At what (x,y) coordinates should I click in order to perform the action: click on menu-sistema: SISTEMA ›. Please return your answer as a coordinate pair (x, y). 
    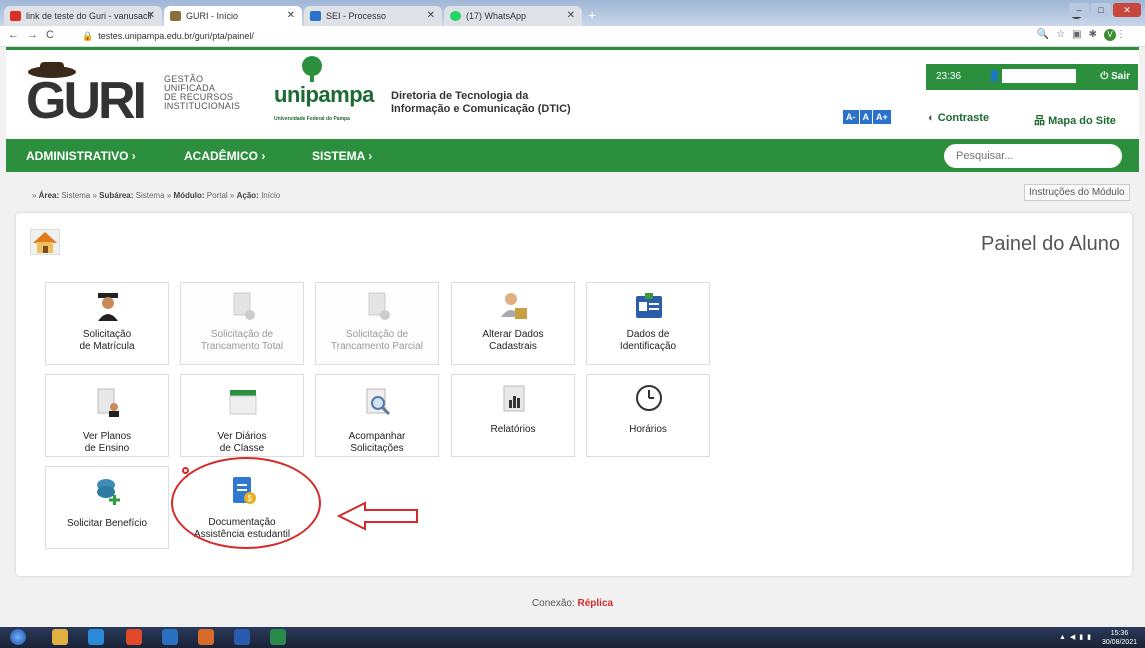
    Looking at the image, I should click on (342, 156).